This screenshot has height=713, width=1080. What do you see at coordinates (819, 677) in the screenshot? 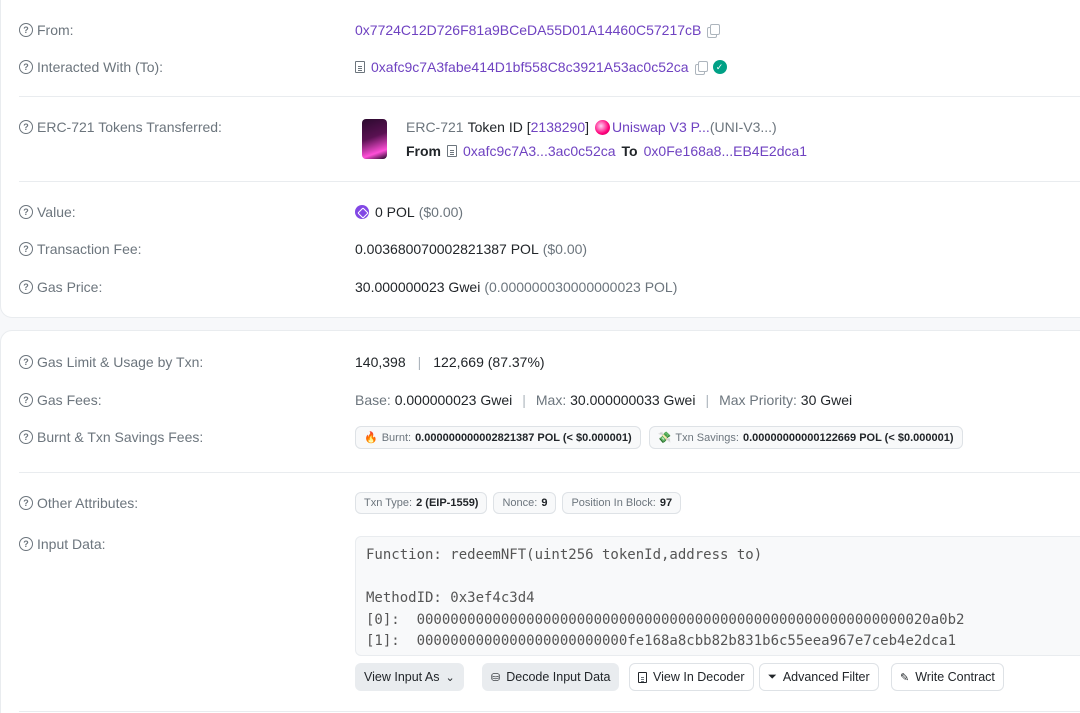
I see `advanced-filter-button: ⏷ Advanced Filter` at bounding box center [819, 677].